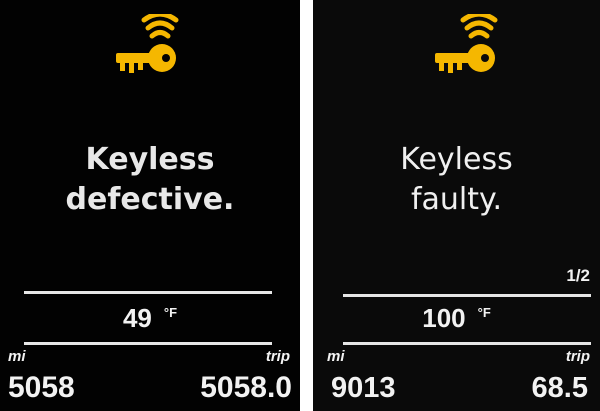  Describe the element at coordinates (150, 199) in the screenshot. I see `warning-message-line2: defective.` at that location.